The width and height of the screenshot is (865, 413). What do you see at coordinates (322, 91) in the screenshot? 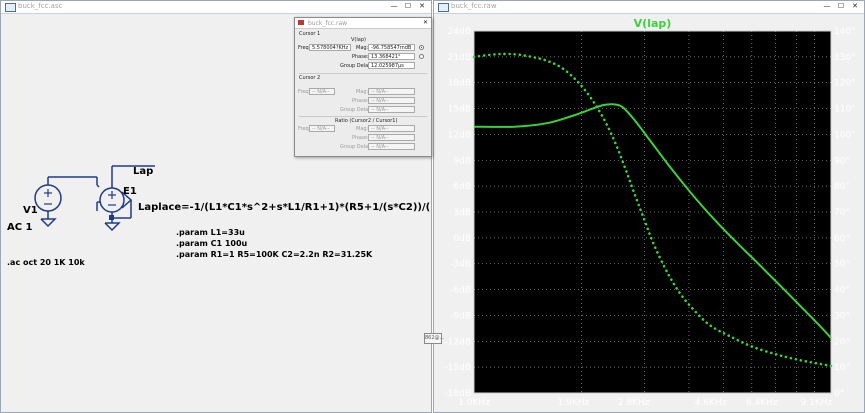
I see `freq2-field: -- N/A--` at bounding box center [322, 91].